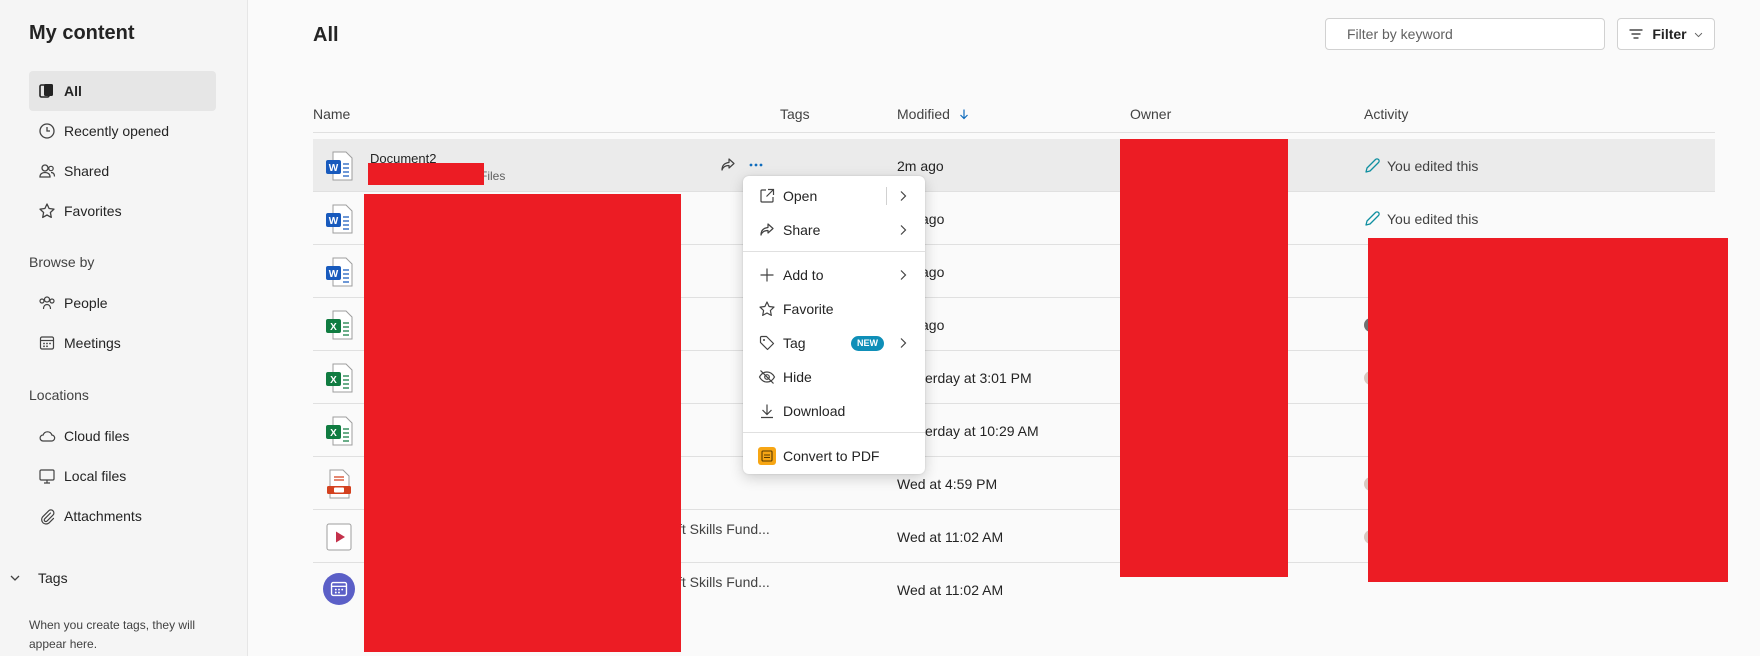  I want to click on sidebar-item-people: People, so click(122, 303).